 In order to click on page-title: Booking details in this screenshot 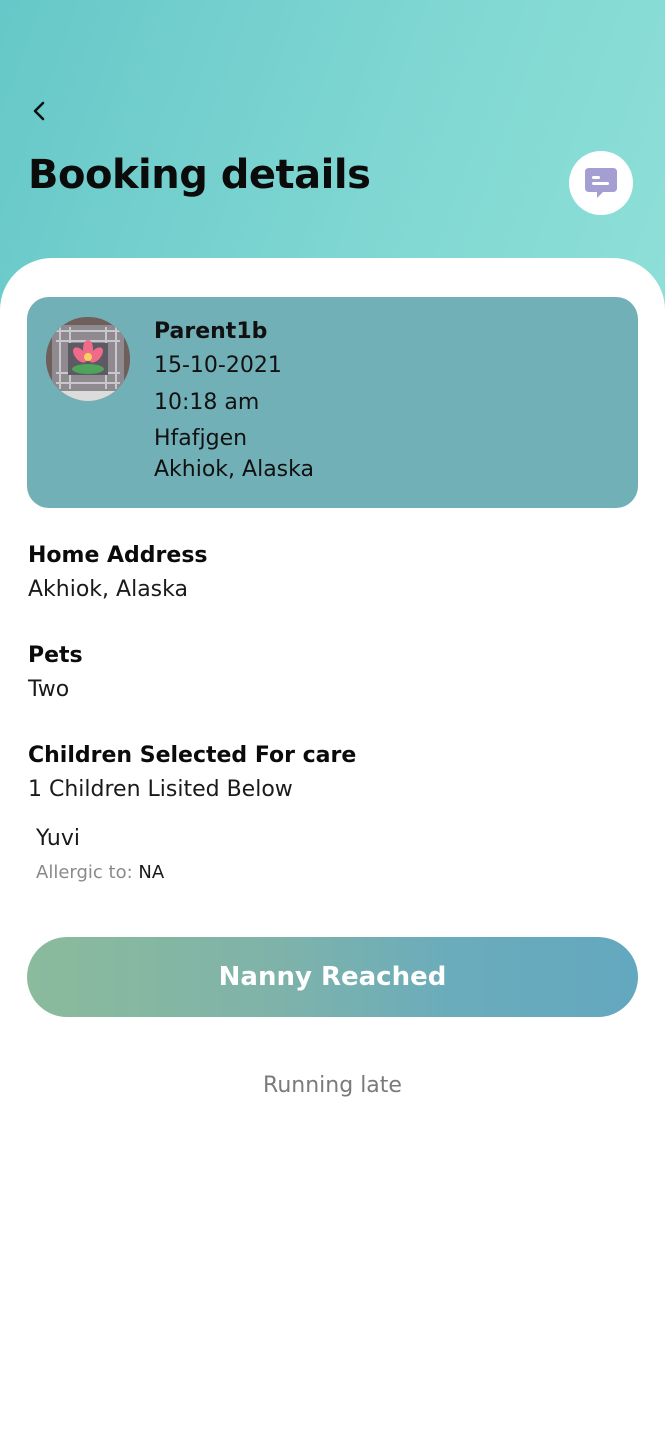, I will do `click(199, 175)`.